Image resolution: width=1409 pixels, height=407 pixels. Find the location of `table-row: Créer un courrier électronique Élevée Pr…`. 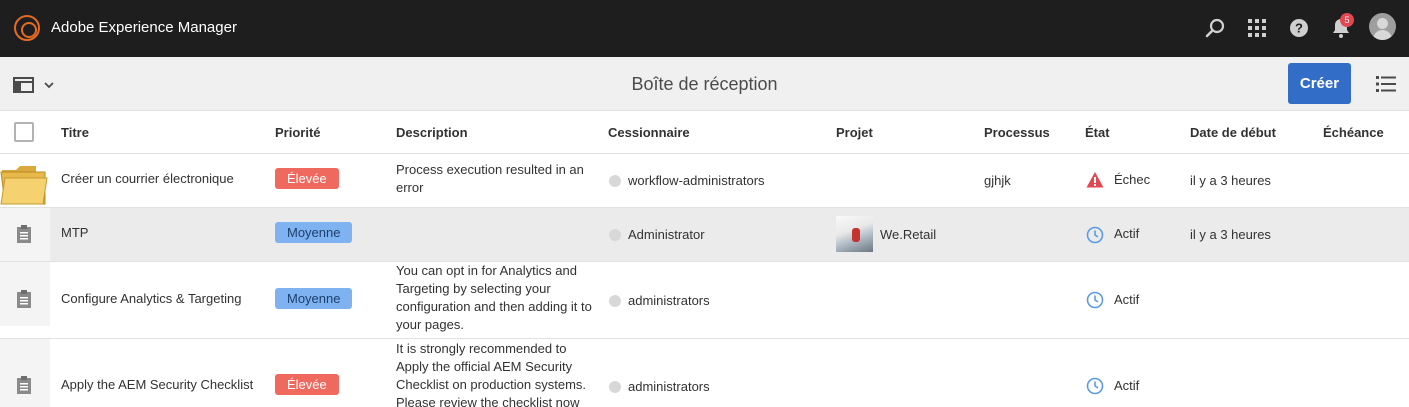

table-row: Créer un courrier électronique Élevée Pr… is located at coordinates (704, 181).